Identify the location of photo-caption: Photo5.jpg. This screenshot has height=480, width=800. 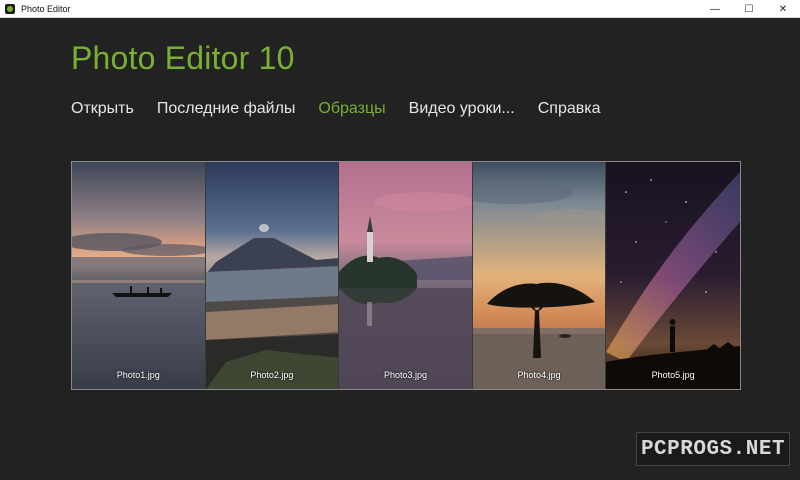
(673, 375).